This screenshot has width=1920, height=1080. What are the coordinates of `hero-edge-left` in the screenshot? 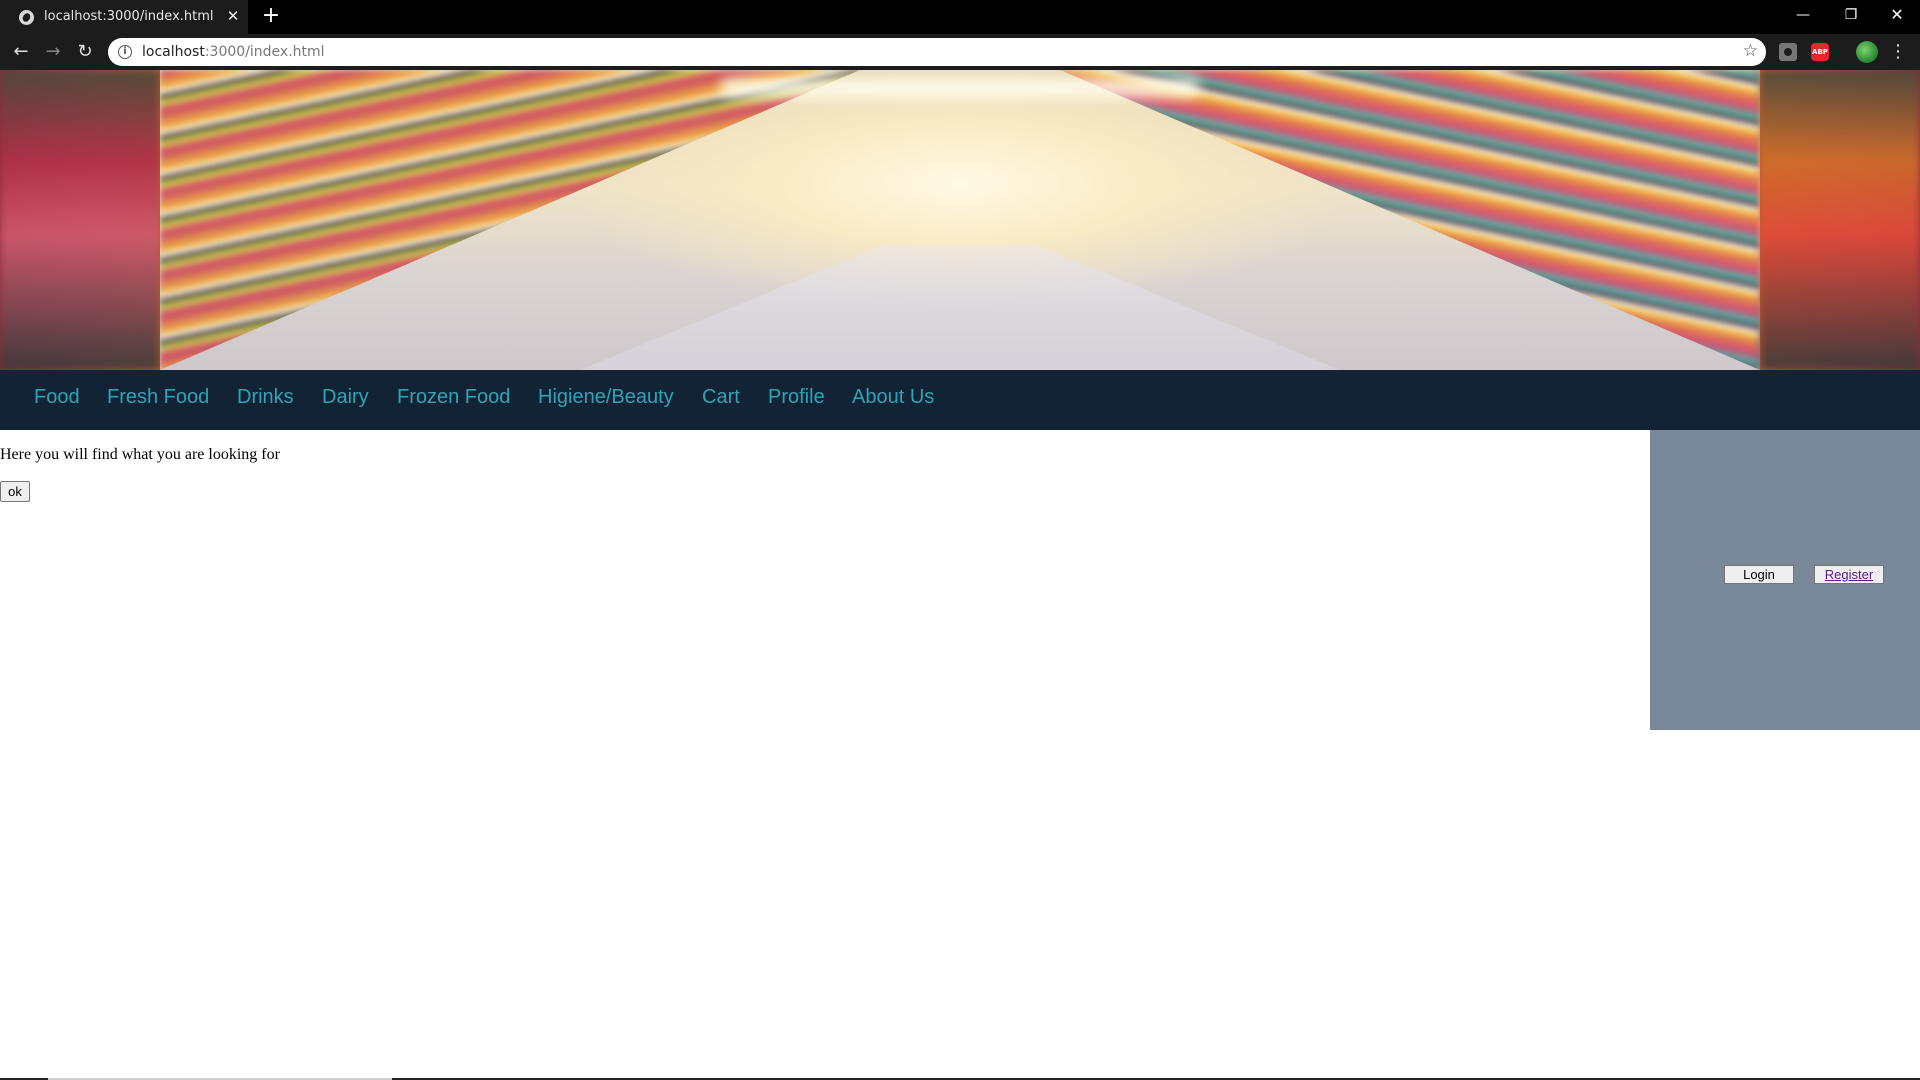 It's located at (80, 220).